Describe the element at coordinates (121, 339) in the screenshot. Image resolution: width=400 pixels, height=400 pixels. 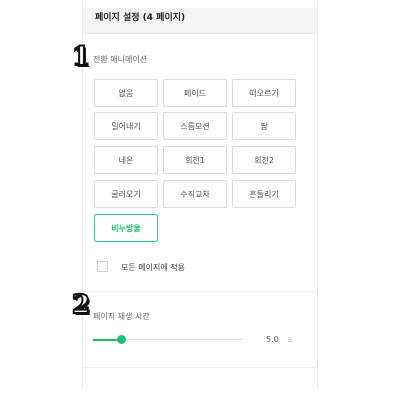
I see `duration-slider-thumb` at that location.